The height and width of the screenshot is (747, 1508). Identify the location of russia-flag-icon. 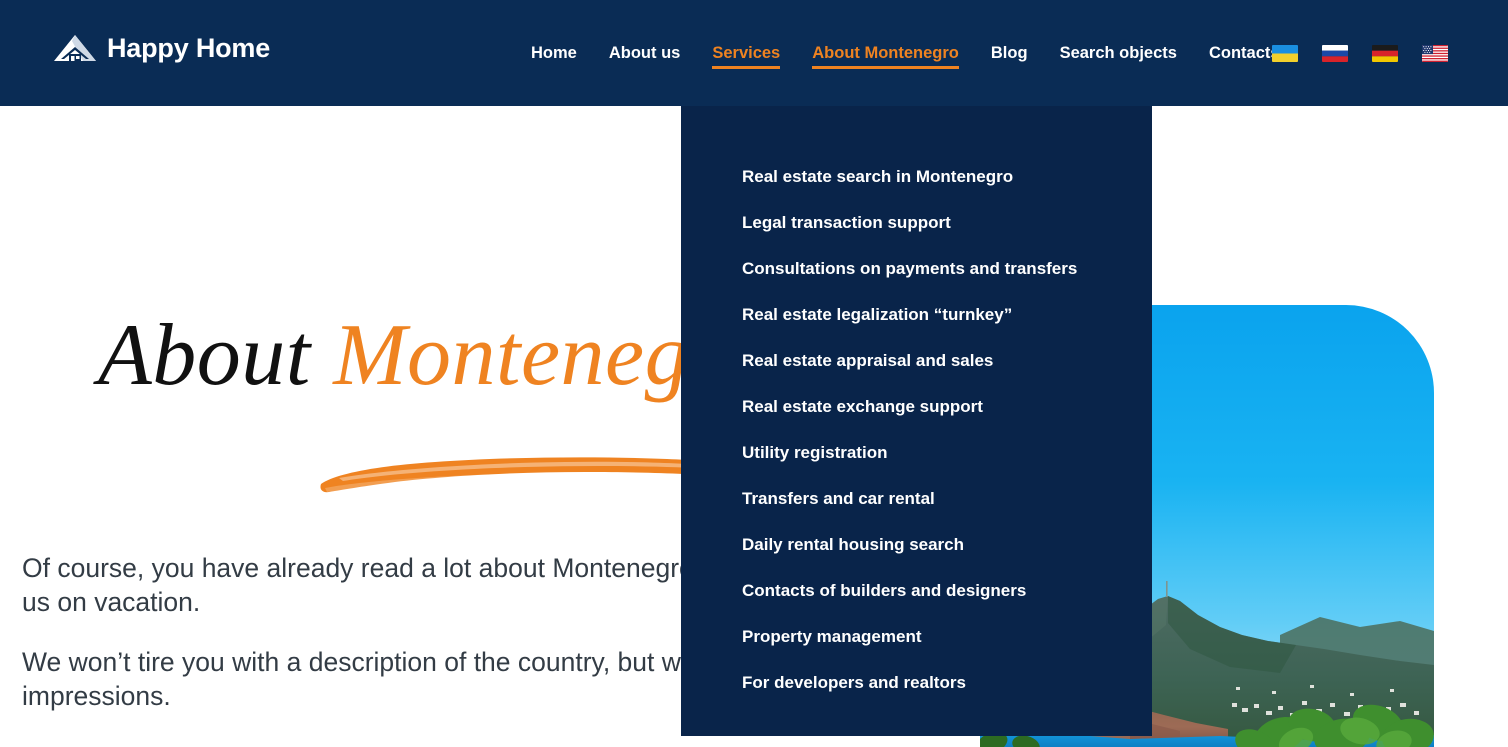
(1335, 53).